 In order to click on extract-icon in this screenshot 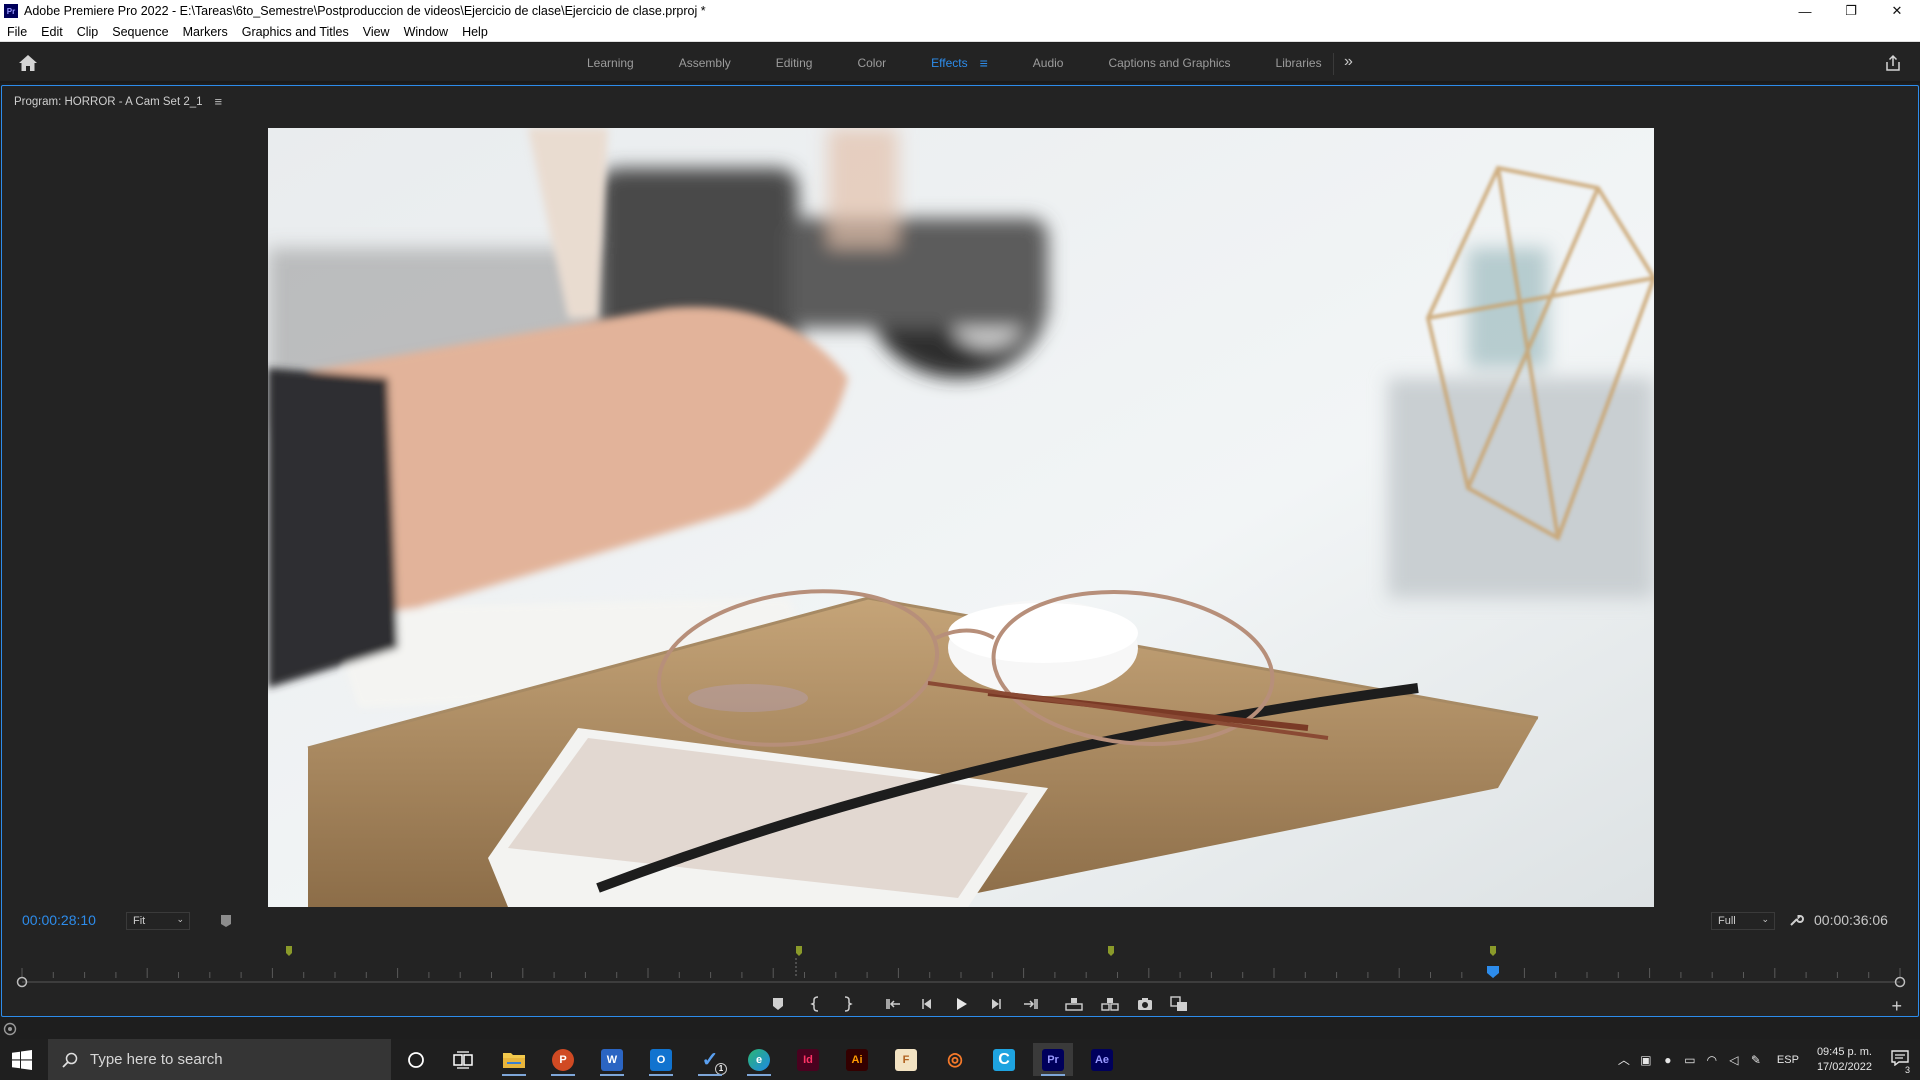, I will do `click(1110, 1004)`.